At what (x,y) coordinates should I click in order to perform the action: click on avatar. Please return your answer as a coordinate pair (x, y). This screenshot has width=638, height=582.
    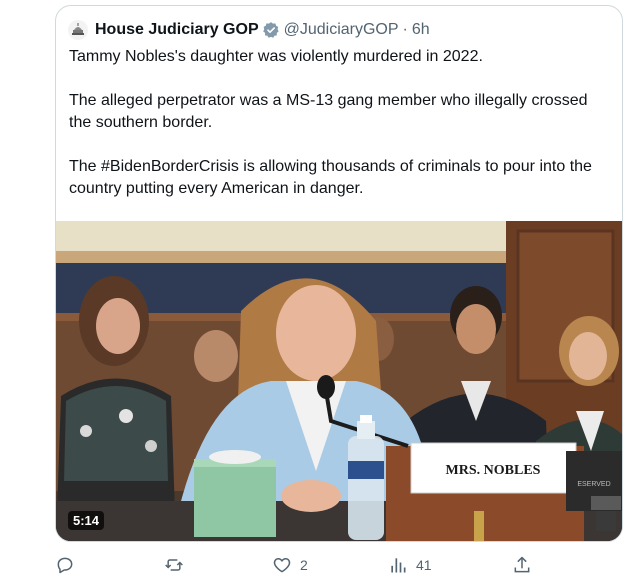
    Looking at the image, I should click on (78, 30).